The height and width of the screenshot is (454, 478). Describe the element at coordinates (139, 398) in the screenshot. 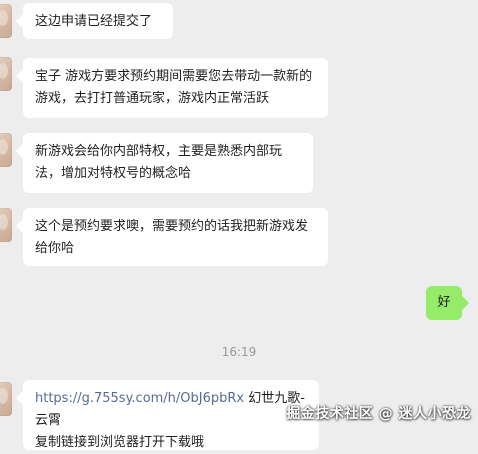

I see `download-link: https://g.755sy.com/h/ObJ6pbRx` at that location.